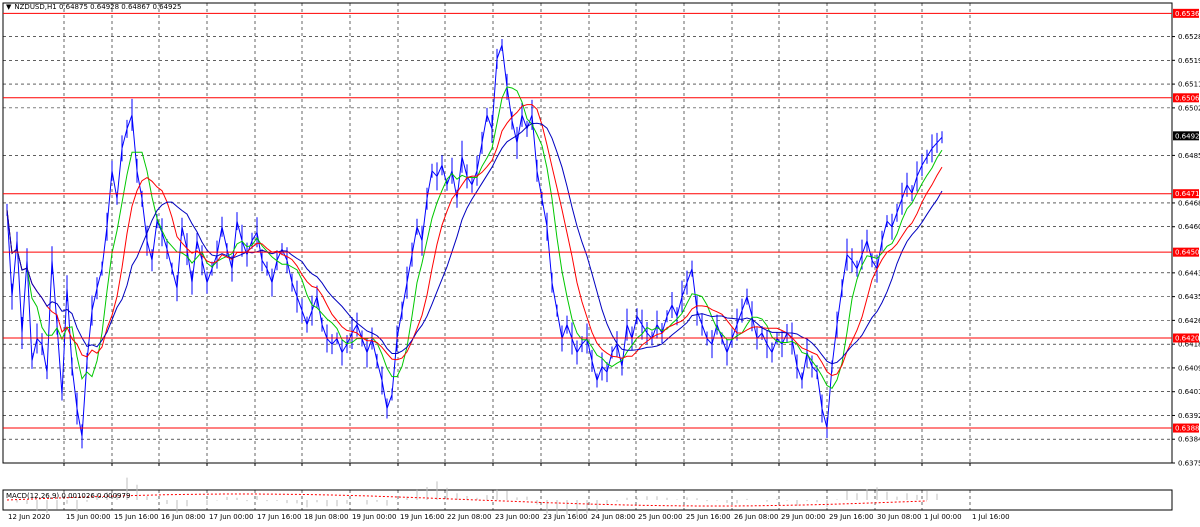 The image size is (1200, 527). I want to click on time-axis-label: 15 Jun 00:00, so click(88, 517).